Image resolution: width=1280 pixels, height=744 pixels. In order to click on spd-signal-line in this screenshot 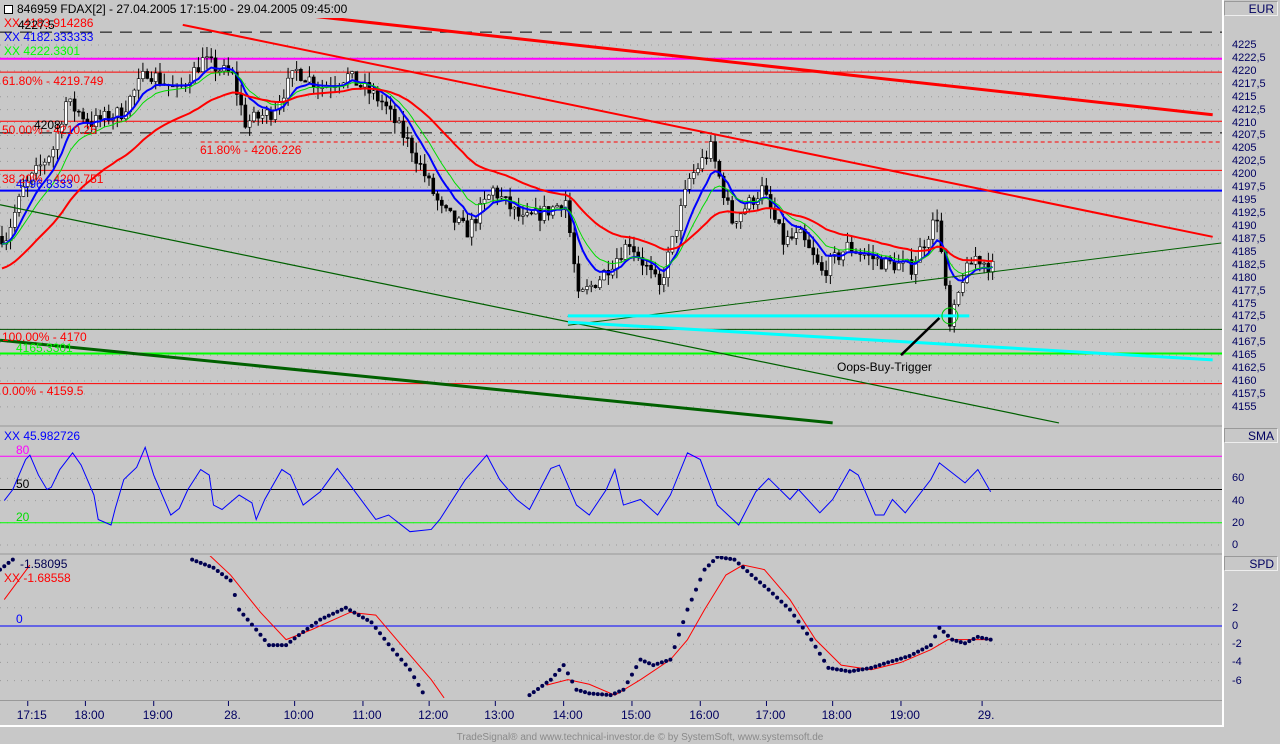, I will do `click(768, 630)`.